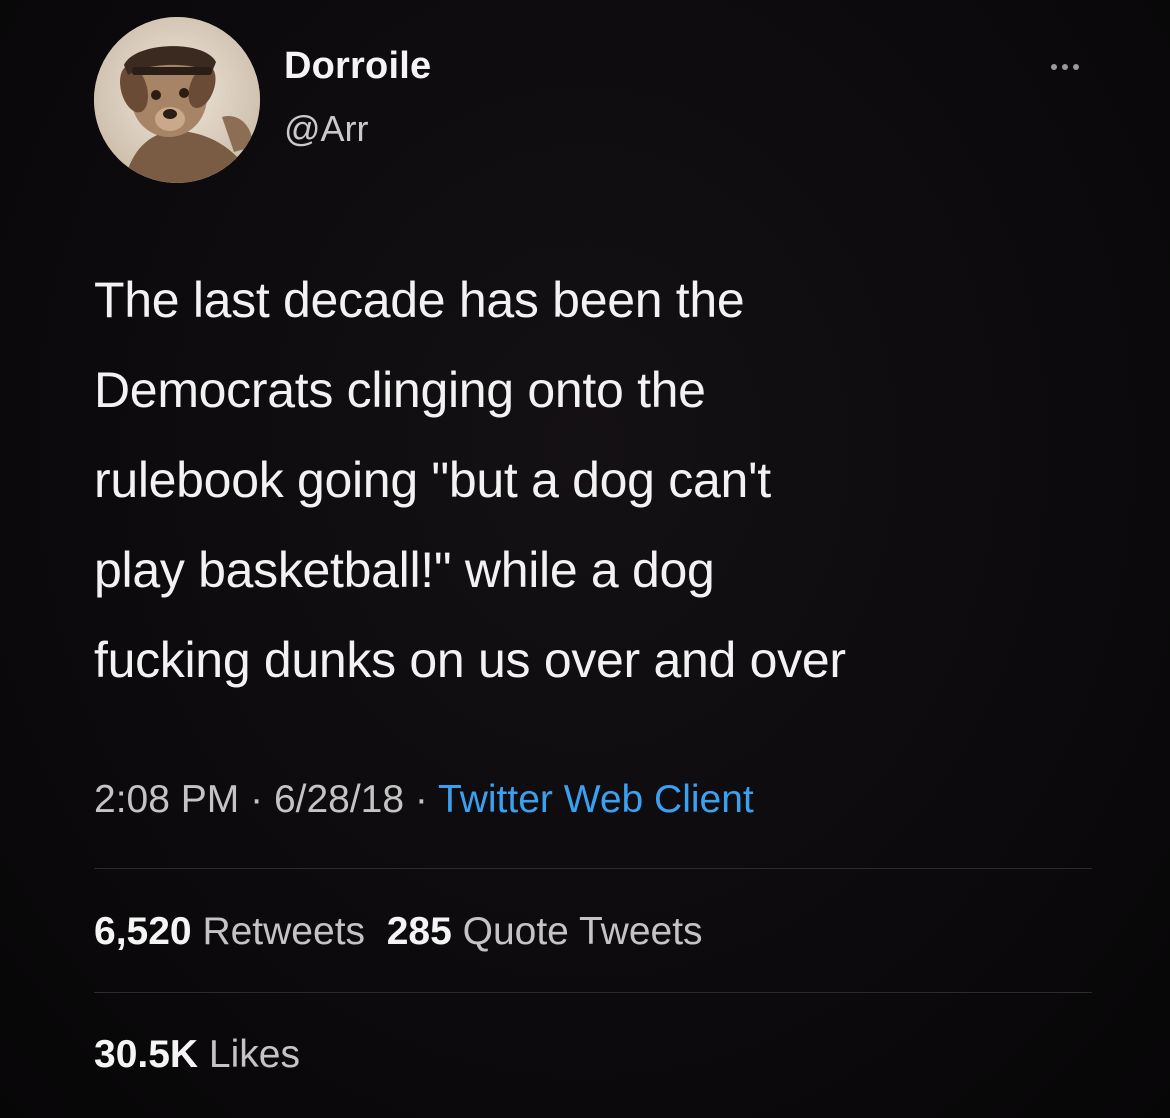  I want to click on quote-tweets-count: 285, so click(419, 931).